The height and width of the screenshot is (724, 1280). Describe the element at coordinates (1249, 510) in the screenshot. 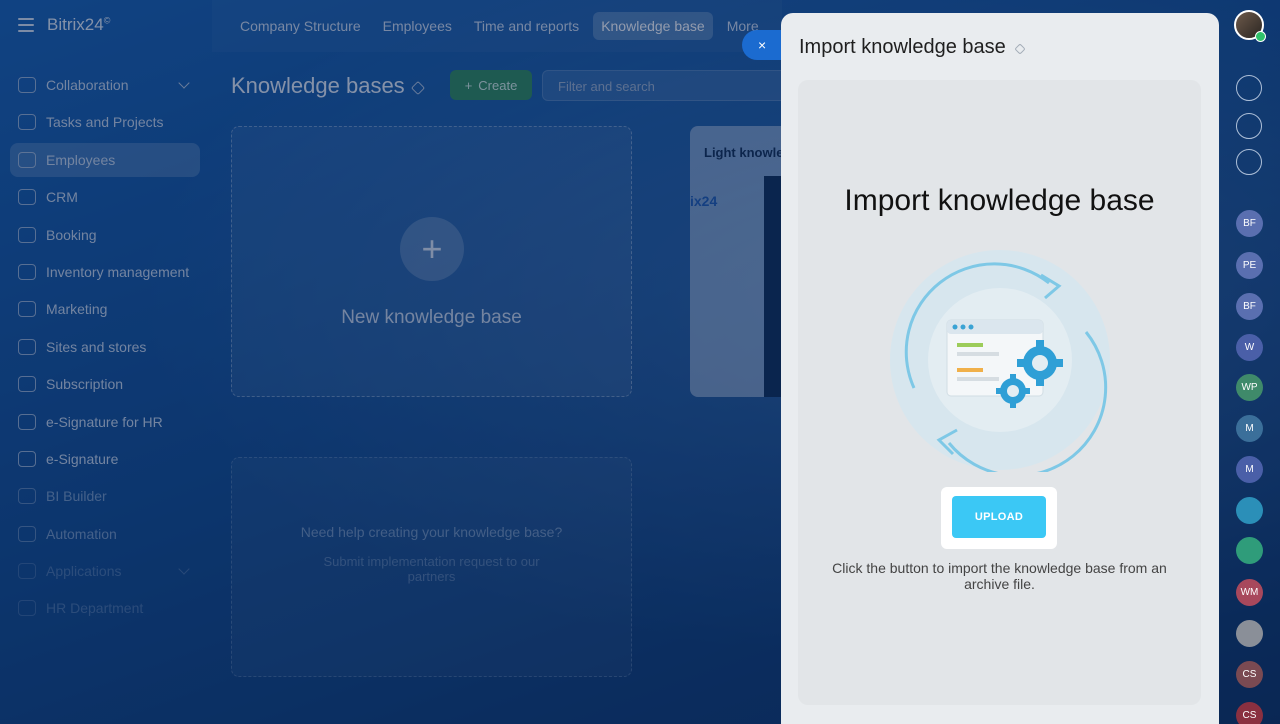

I see `chat-group-icon` at that location.